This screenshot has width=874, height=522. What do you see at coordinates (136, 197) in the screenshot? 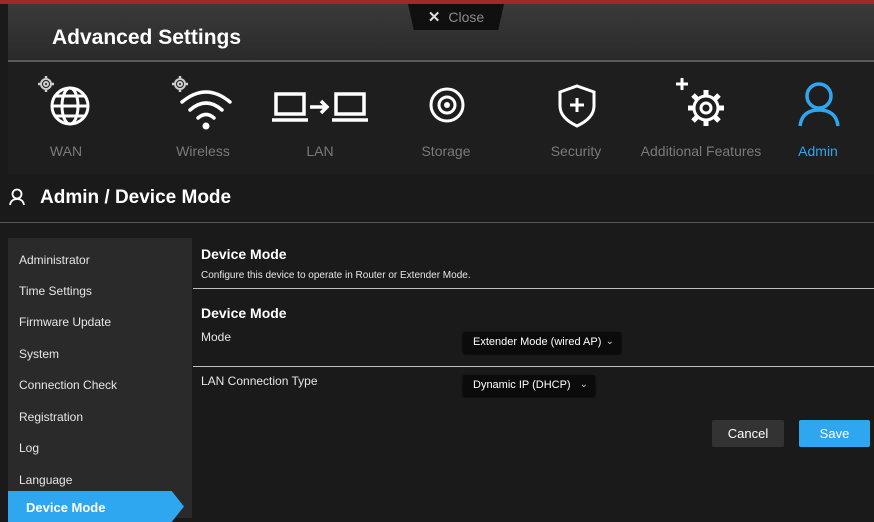
I see `page-title: Admin / Device Mode` at bounding box center [136, 197].